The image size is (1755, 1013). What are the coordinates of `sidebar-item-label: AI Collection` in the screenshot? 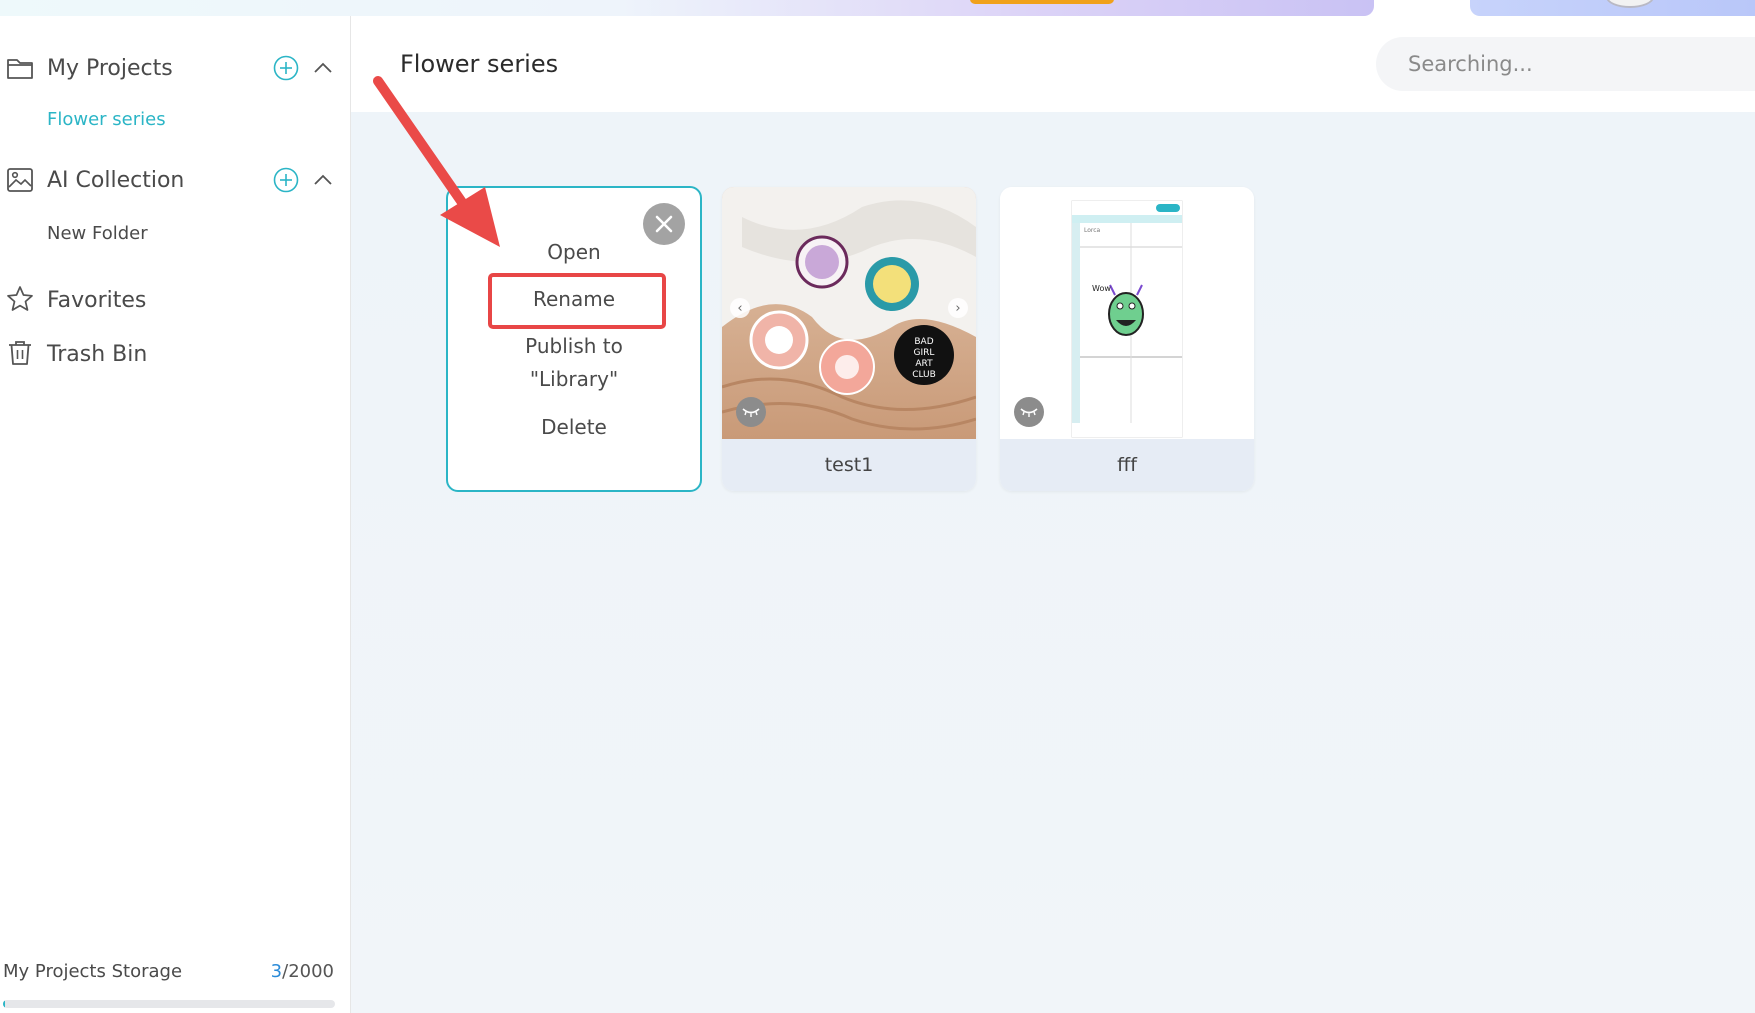 It's located at (116, 180).